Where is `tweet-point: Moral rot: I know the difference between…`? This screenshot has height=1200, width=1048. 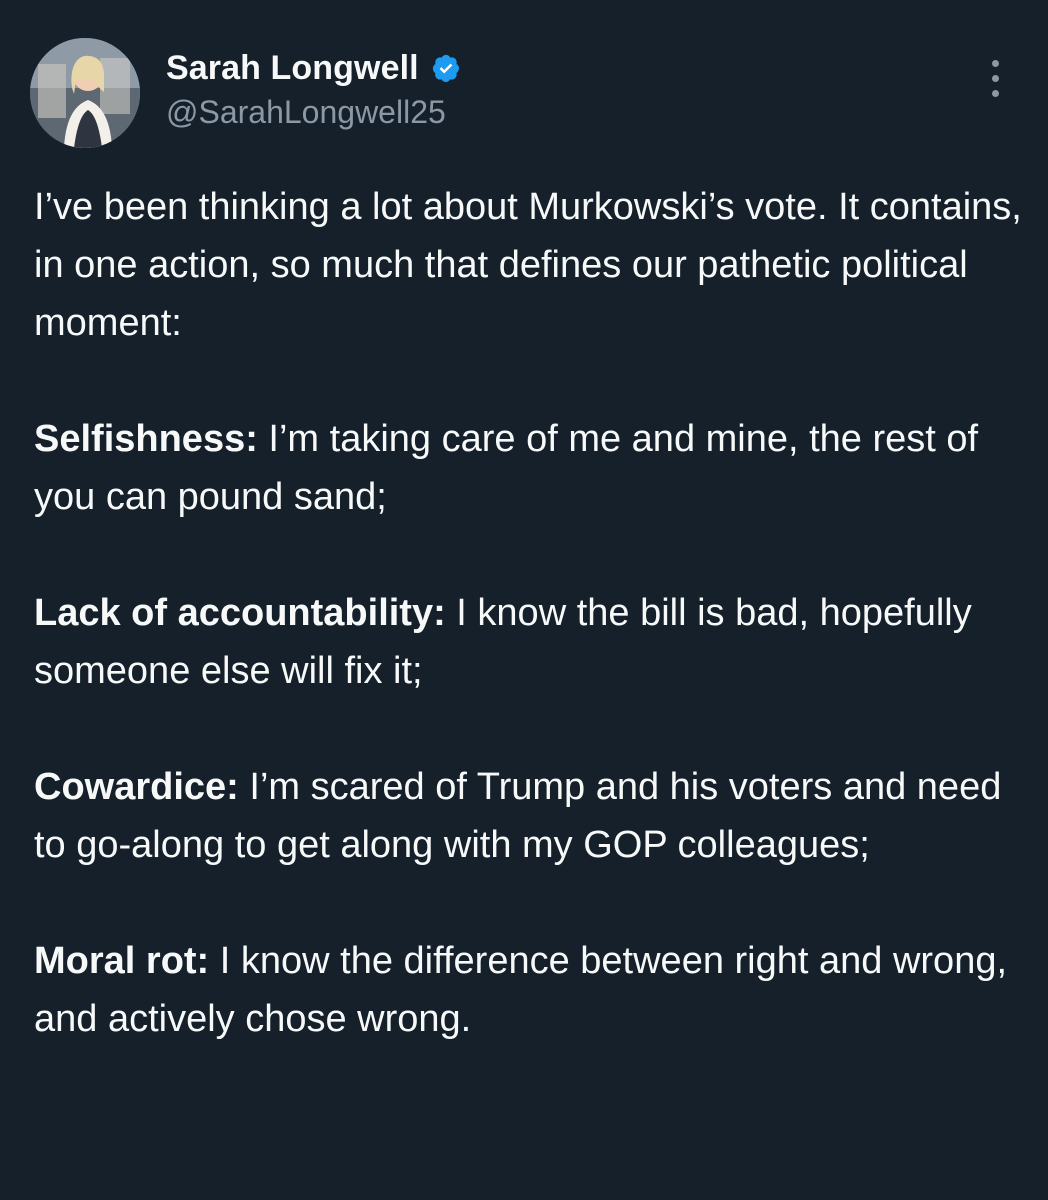 tweet-point: Moral rot: I know the difference between… is located at coordinates (534, 990).